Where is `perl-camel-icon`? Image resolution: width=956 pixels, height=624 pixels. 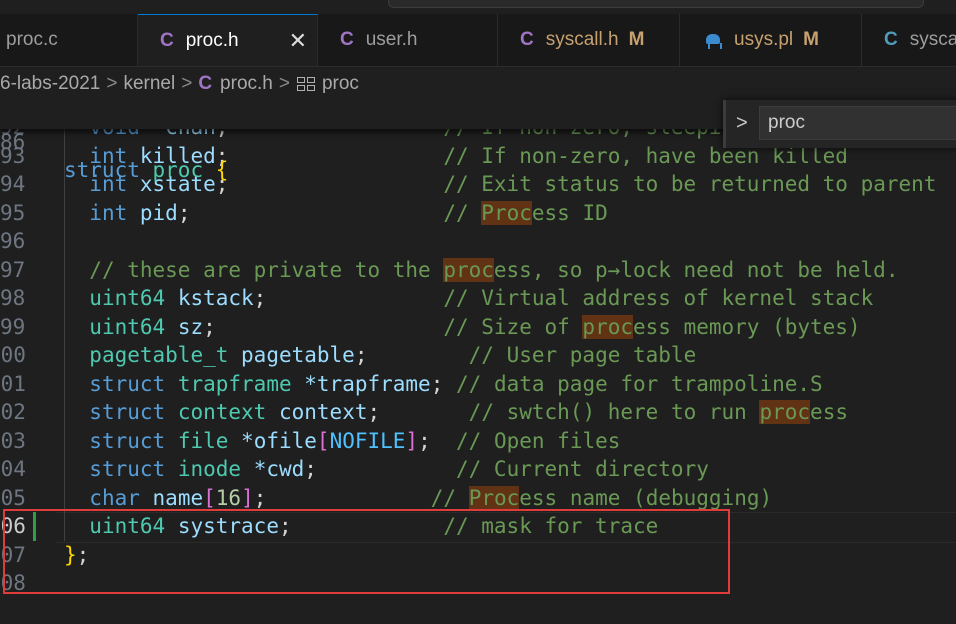 perl-camel-icon is located at coordinates (713, 40).